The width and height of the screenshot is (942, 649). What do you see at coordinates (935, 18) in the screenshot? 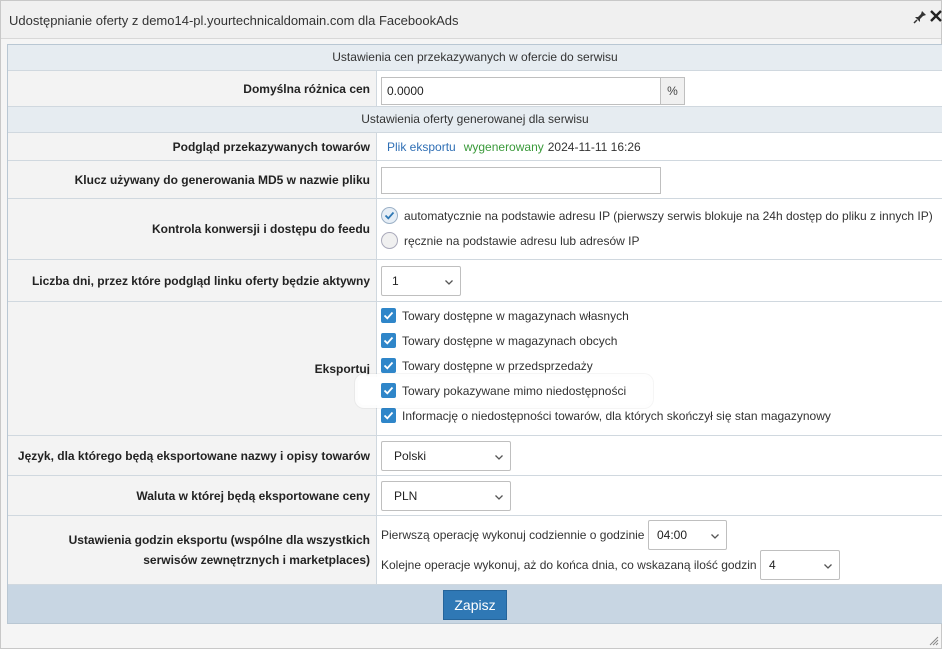
I see `close-icon` at bounding box center [935, 18].